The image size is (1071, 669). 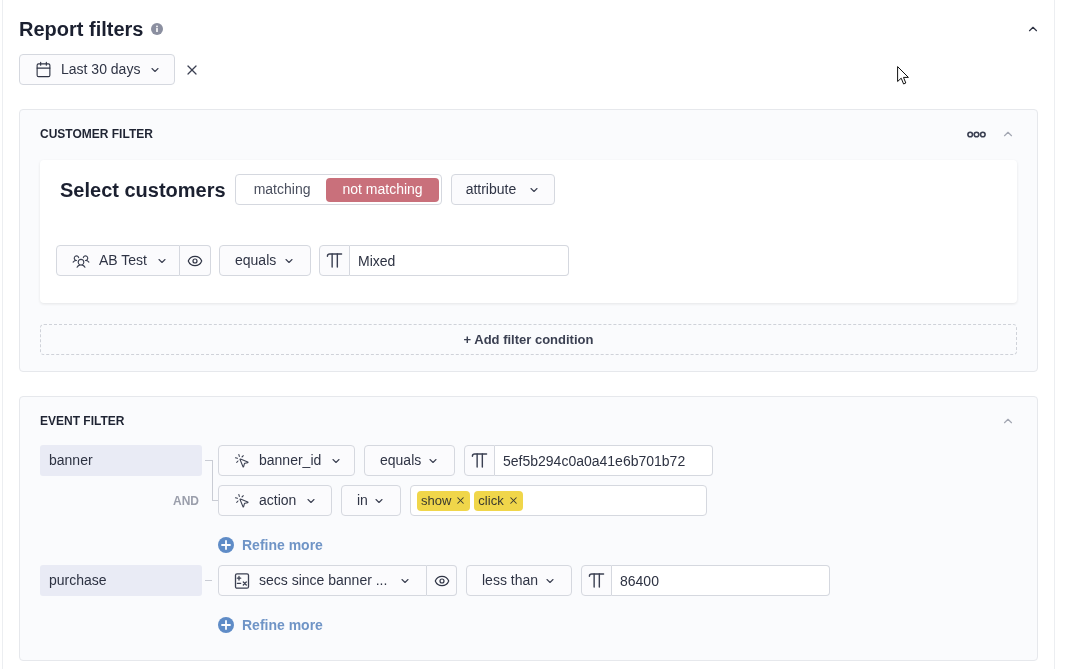 What do you see at coordinates (118, 260) in the screenshot?
I see `property-dropdown: AB Test` at bounding box center [118, 260].